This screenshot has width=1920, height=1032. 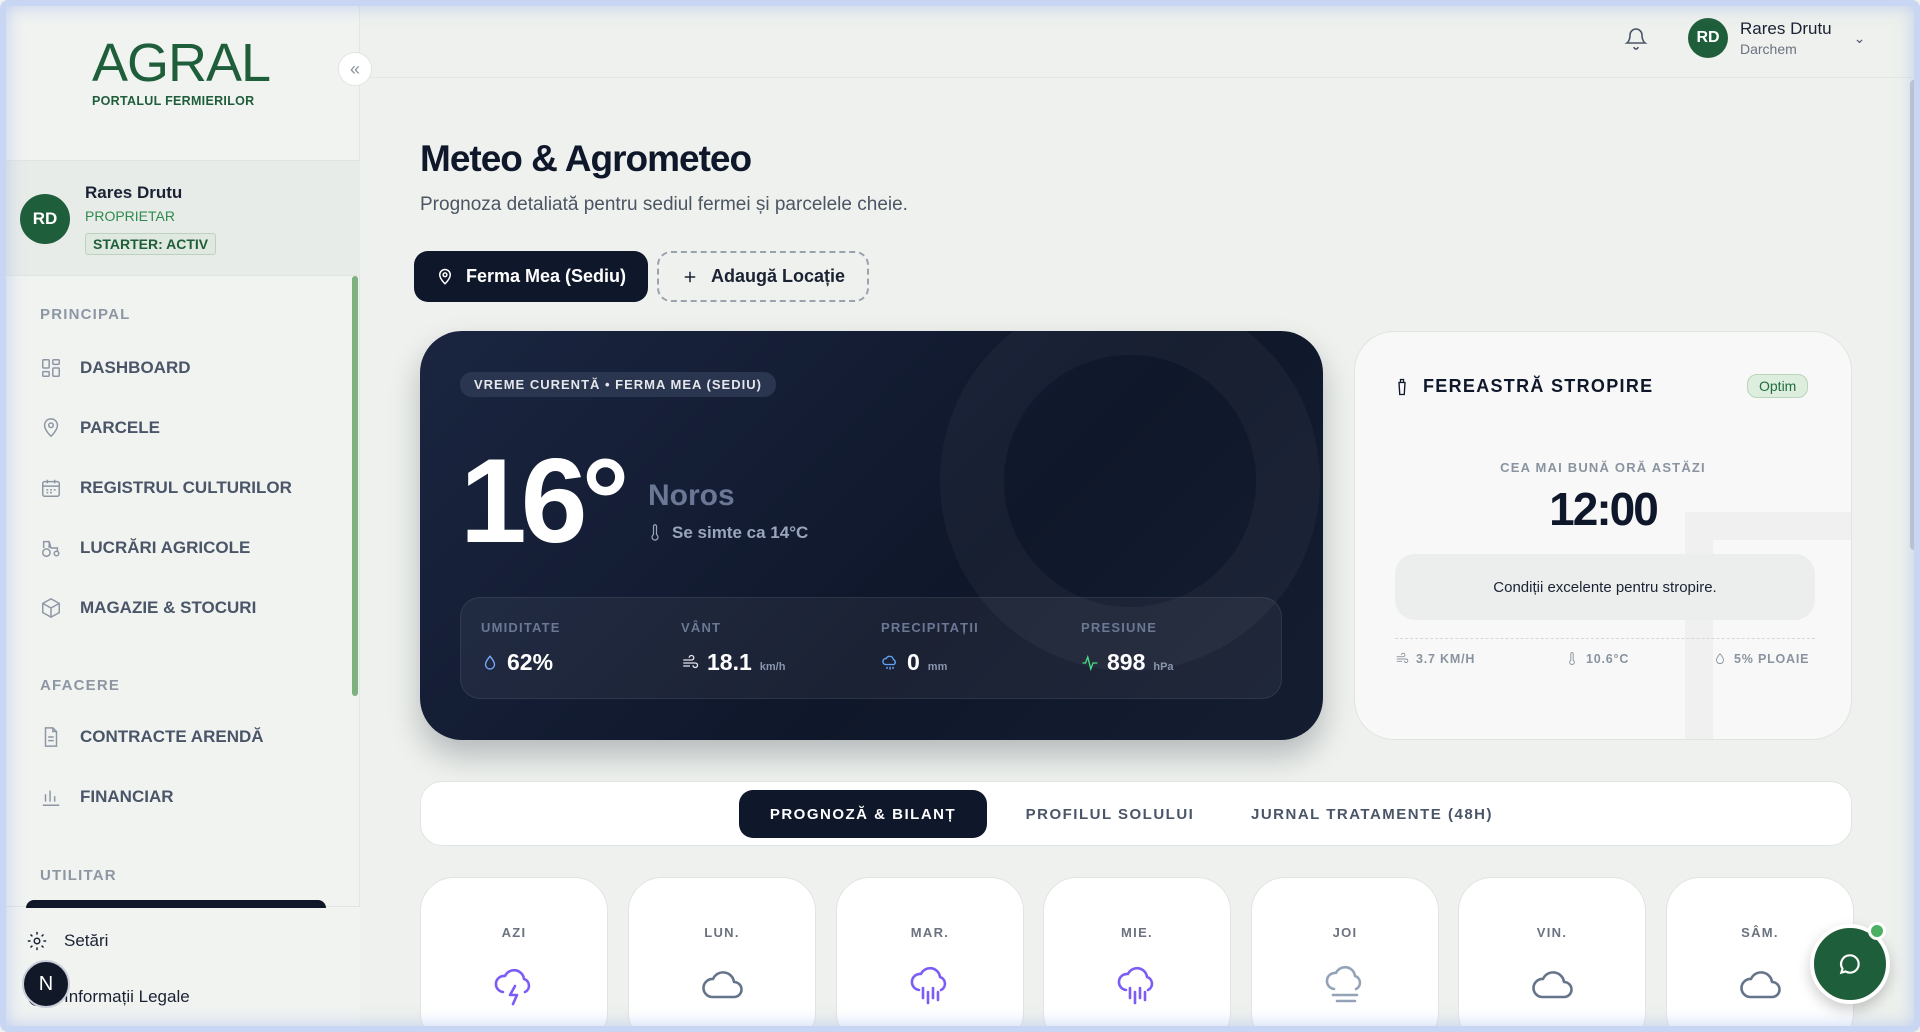 I want to click on spray-stat-rain: 5% PLOAIE, so click(x=1761, y=659).